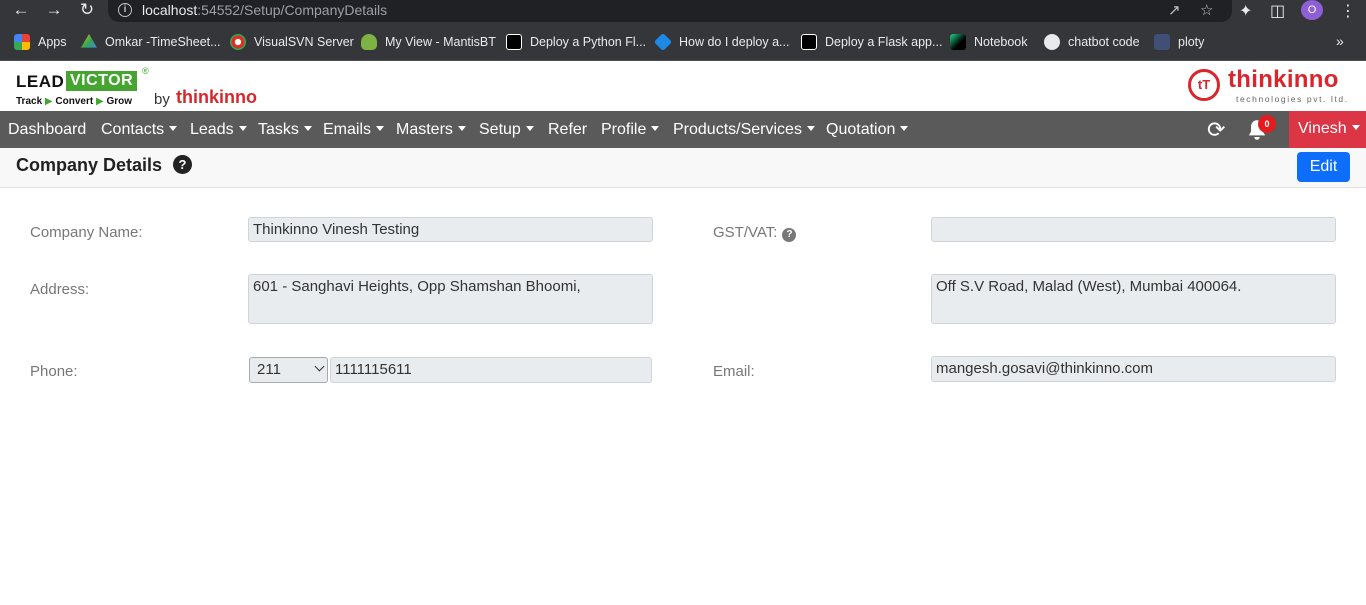  Describe the element at coordinates (1340, 41) in the screenshot. I see `more-bookmarks-chevron-icon: »` at that location.